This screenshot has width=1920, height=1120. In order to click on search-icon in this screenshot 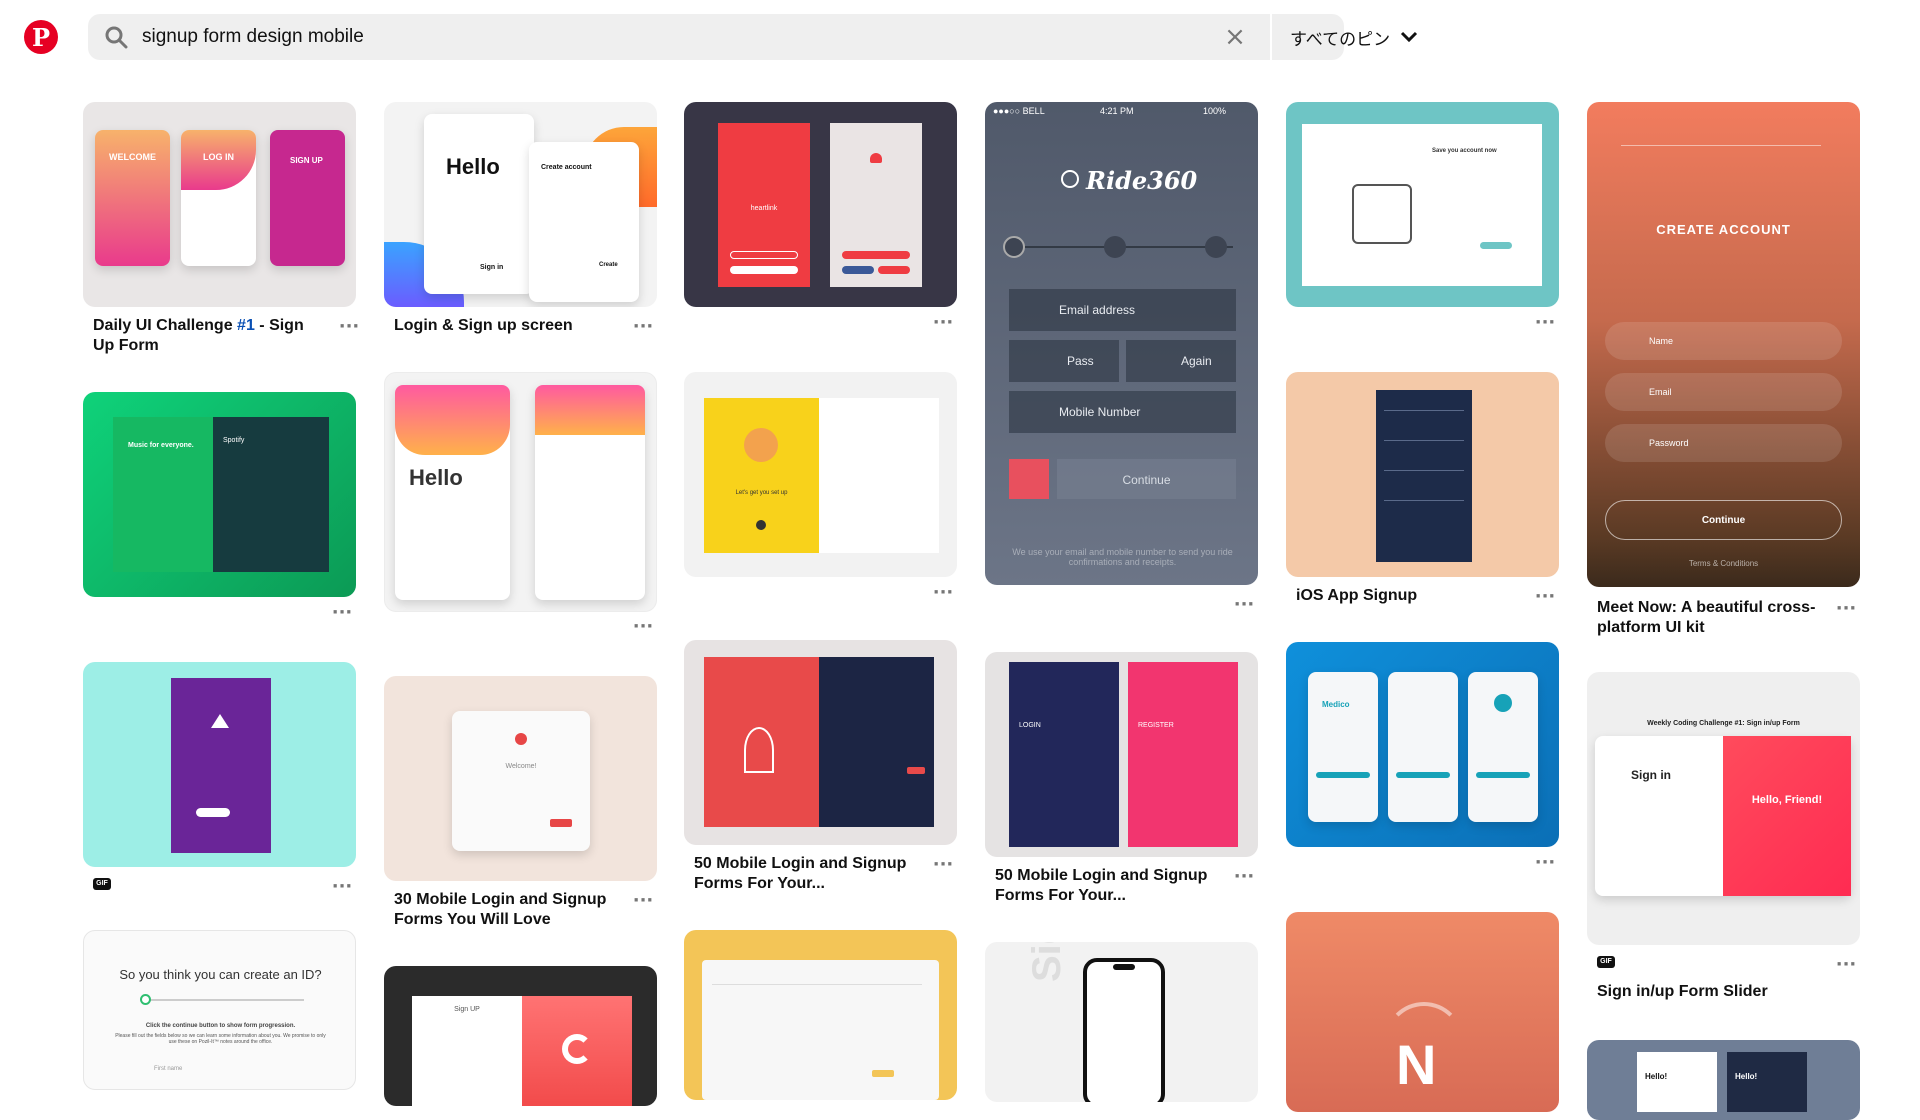, I will do `click(116, 37)`.